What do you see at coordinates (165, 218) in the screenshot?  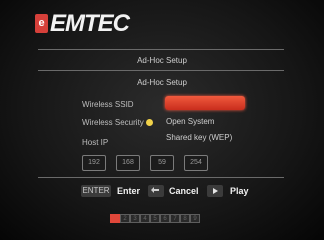 I see `page-cell: 6` at bounding box center [165, 218].